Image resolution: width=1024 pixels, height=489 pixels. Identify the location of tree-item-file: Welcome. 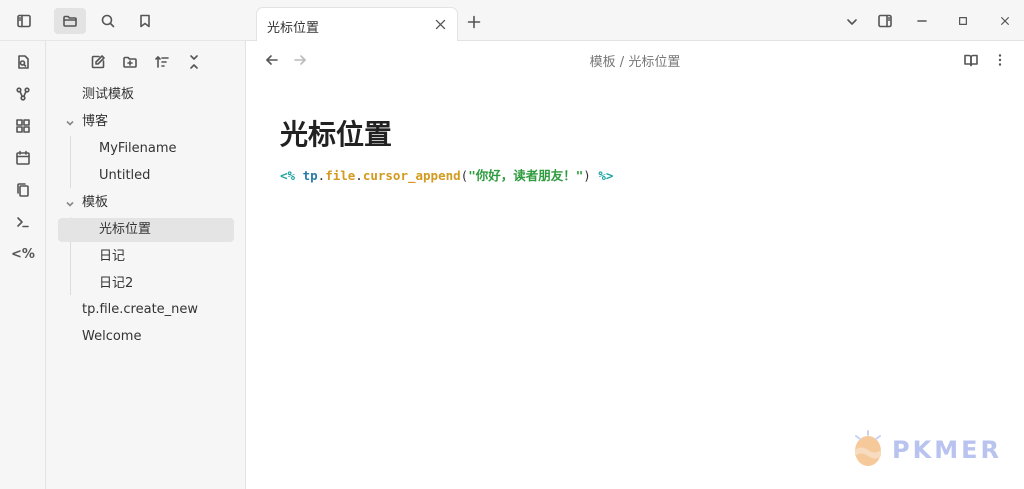
(111, 337).